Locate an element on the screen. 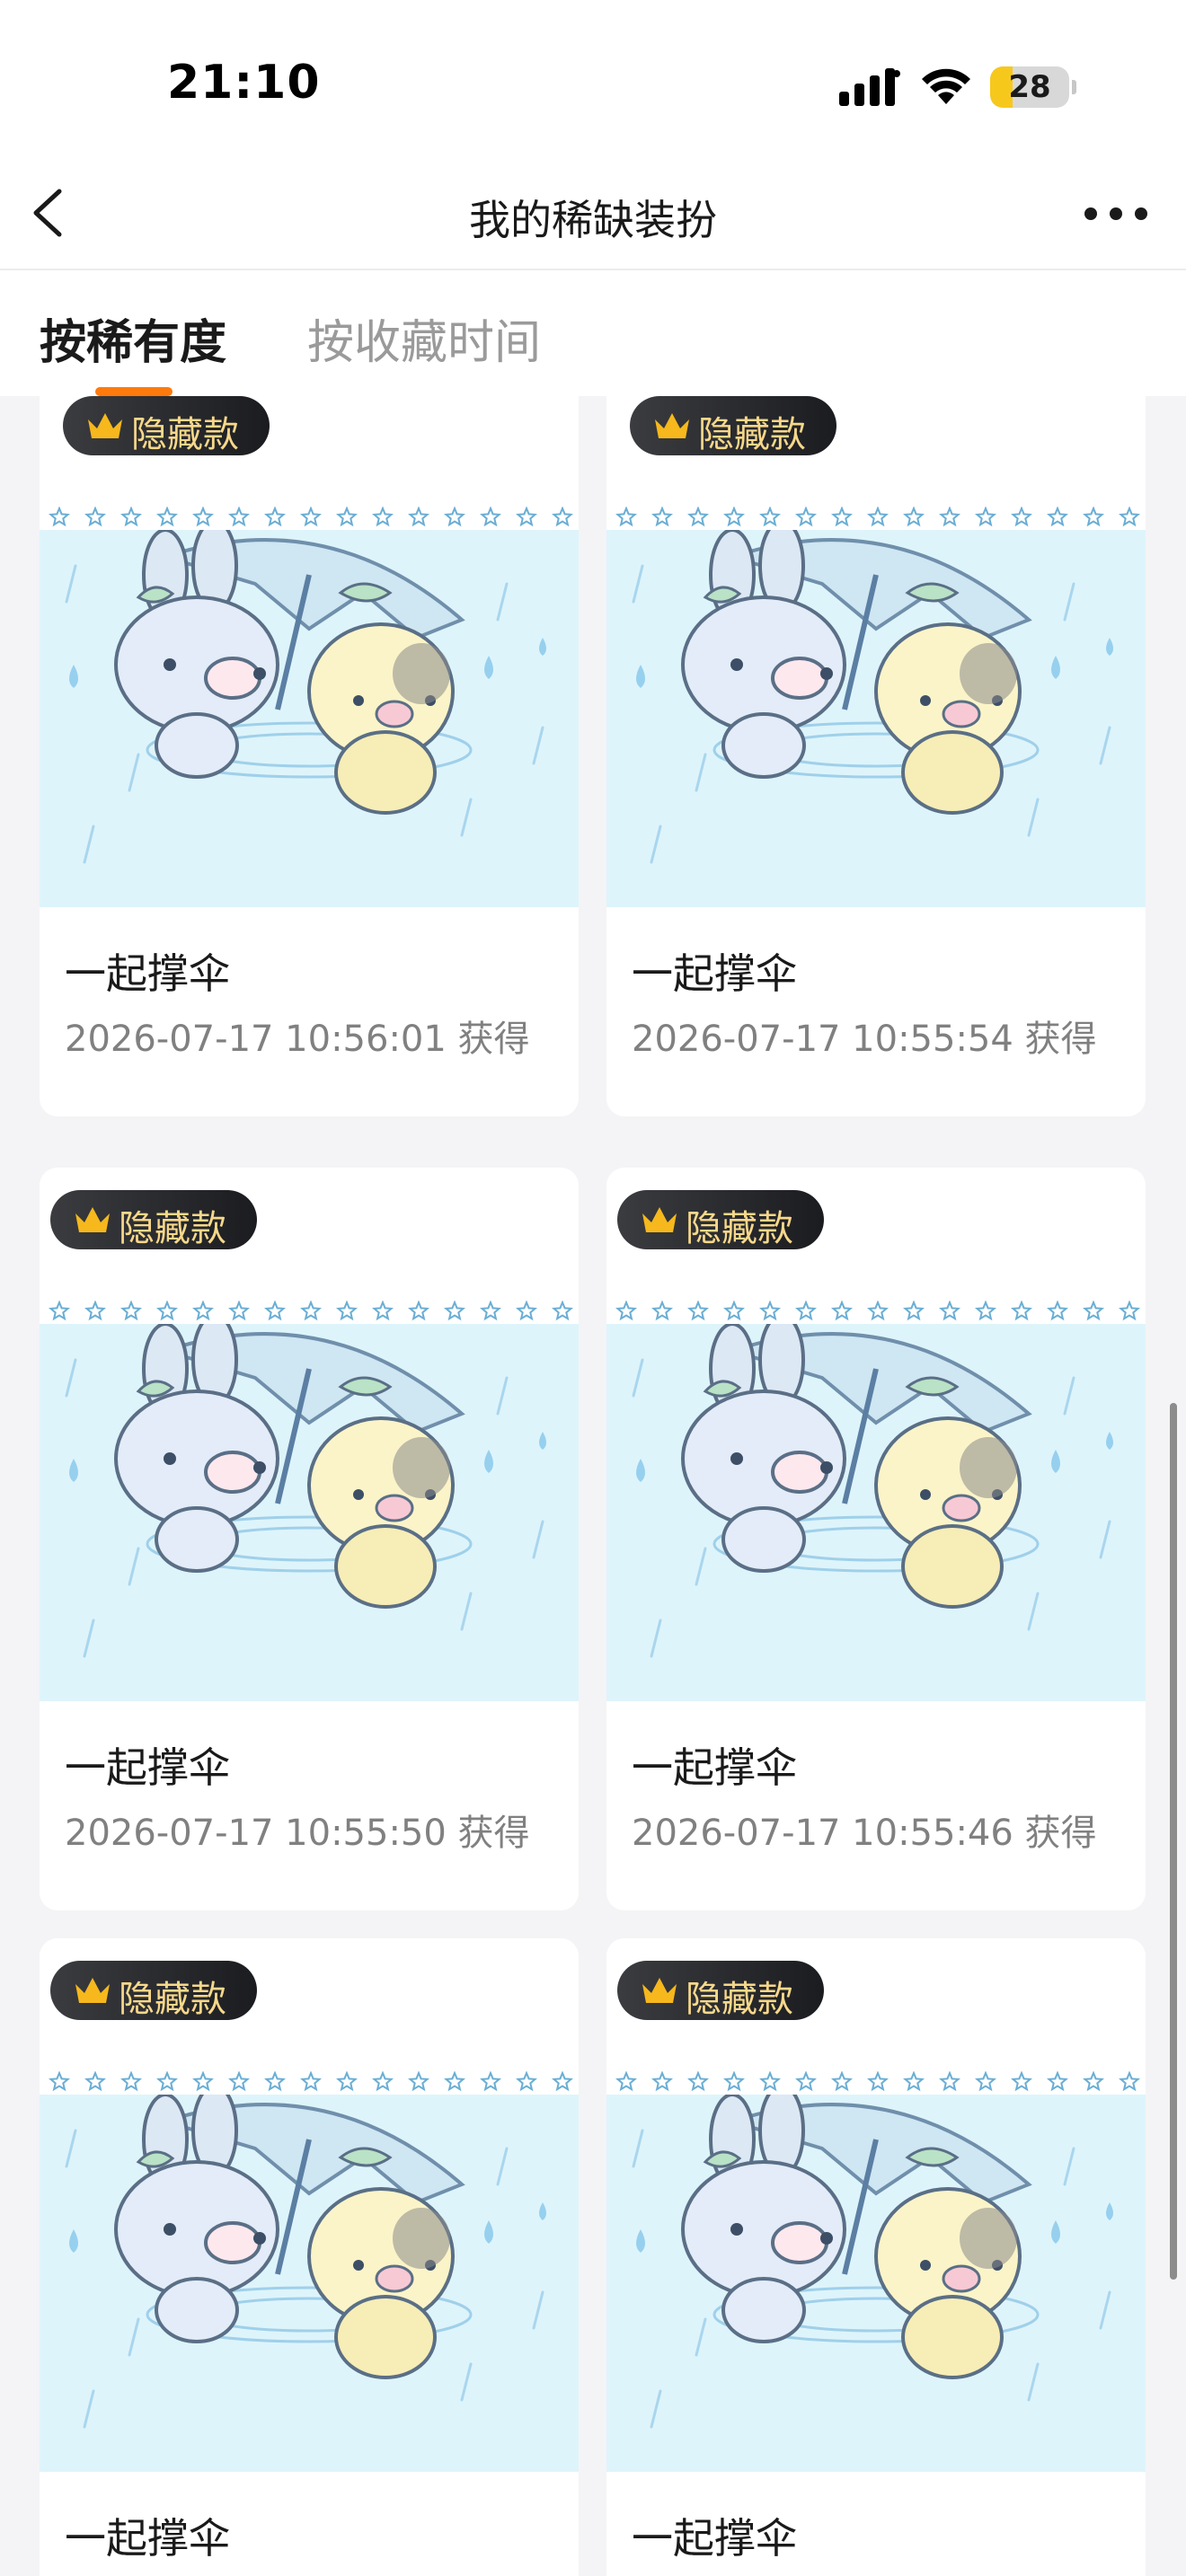  outfit-card: 隐藏款 一起撑伞 2026-07-17 10:55:54 获得 is located at coordinates (876, 756).